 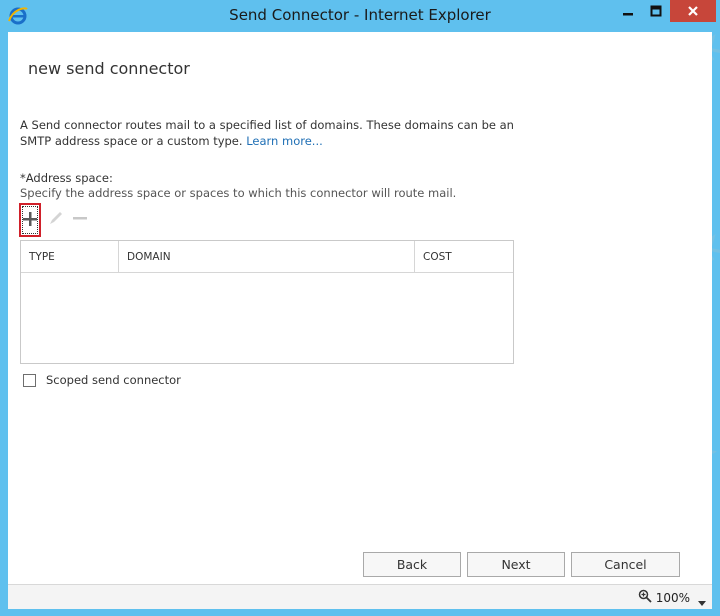 What do you see at coordinates (109, 68) in the screenshot?
I see `page-title: new send connector` at bounding box center [109, 68].